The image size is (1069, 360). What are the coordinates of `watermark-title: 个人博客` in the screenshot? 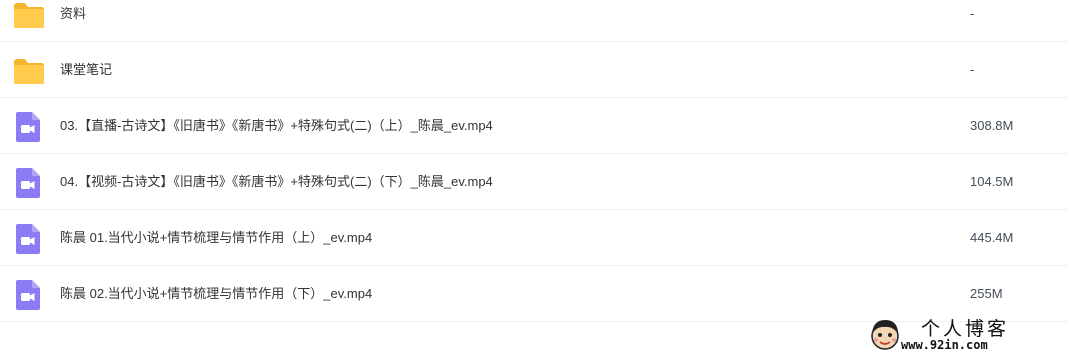 It's located at (965, 329).